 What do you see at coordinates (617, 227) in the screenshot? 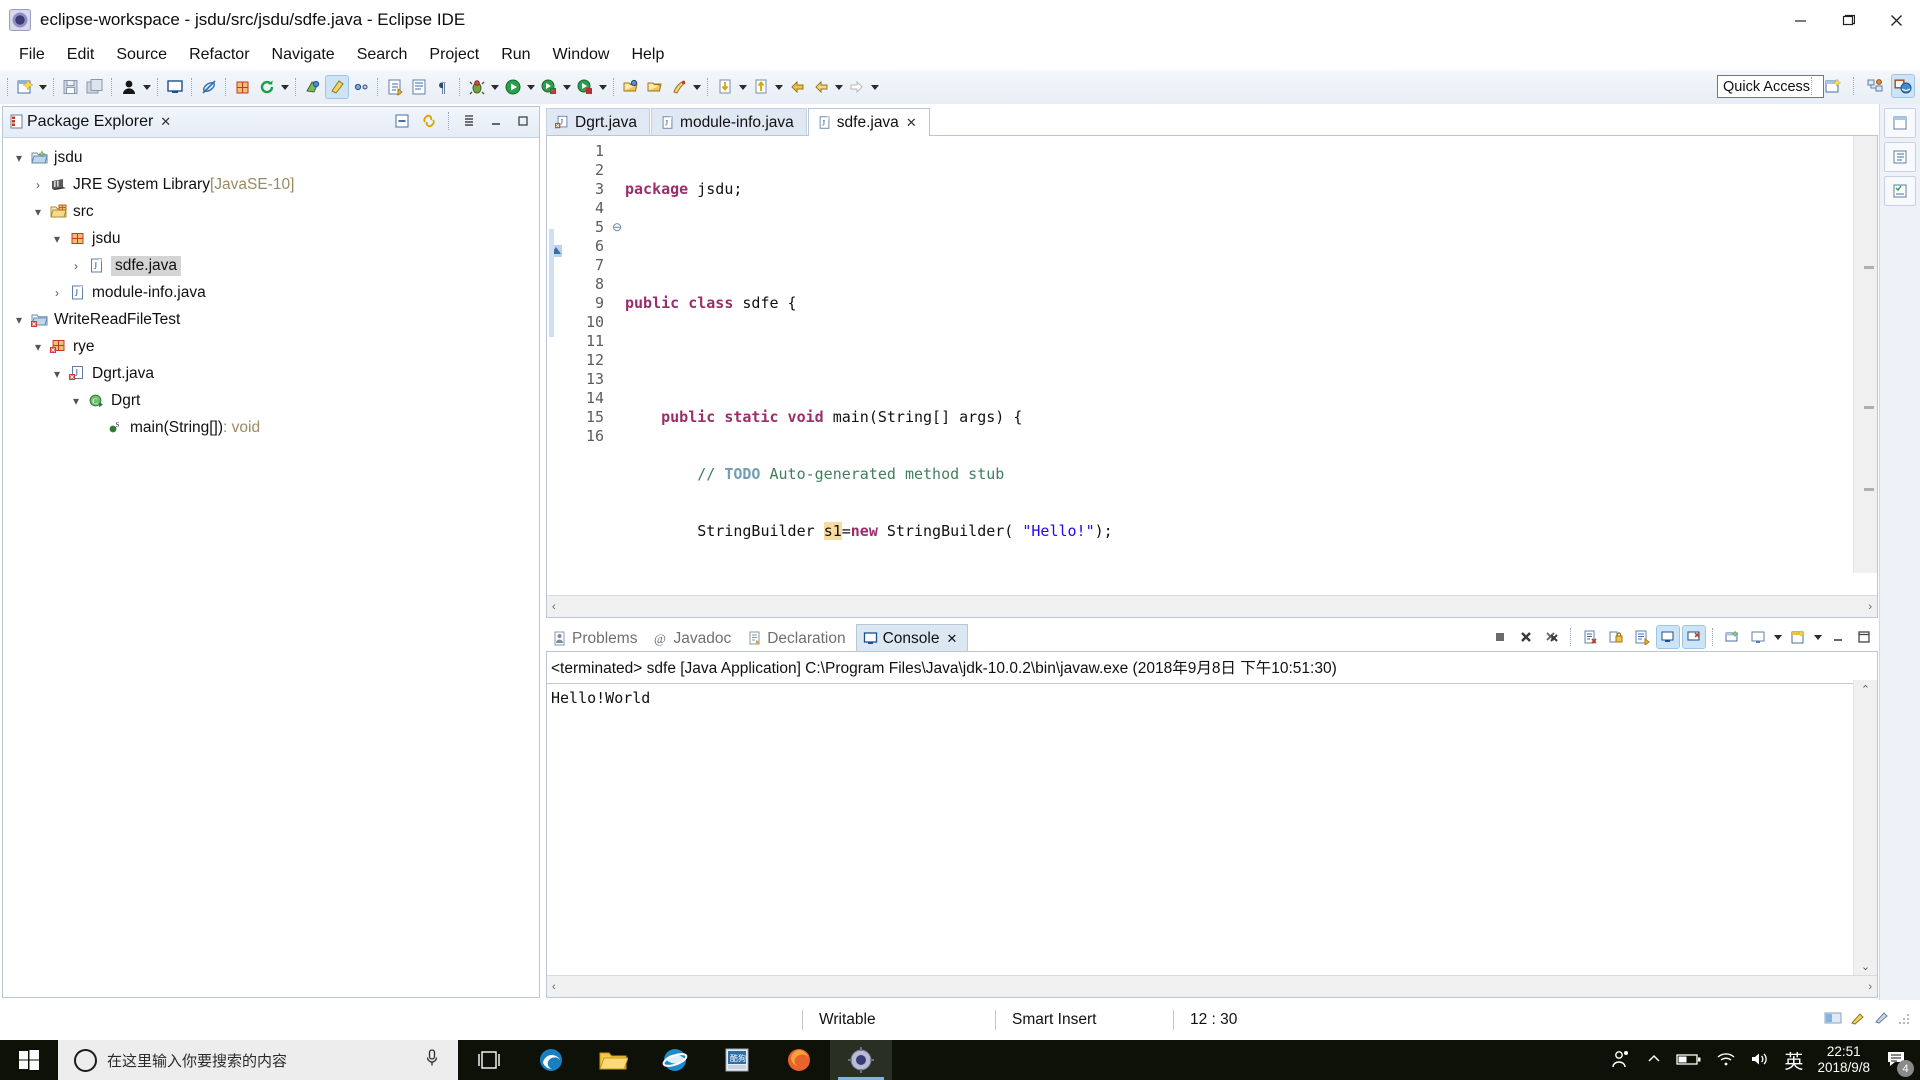
I see `fold-collapse-icon: ⊖` at bounding box center [617, 227].